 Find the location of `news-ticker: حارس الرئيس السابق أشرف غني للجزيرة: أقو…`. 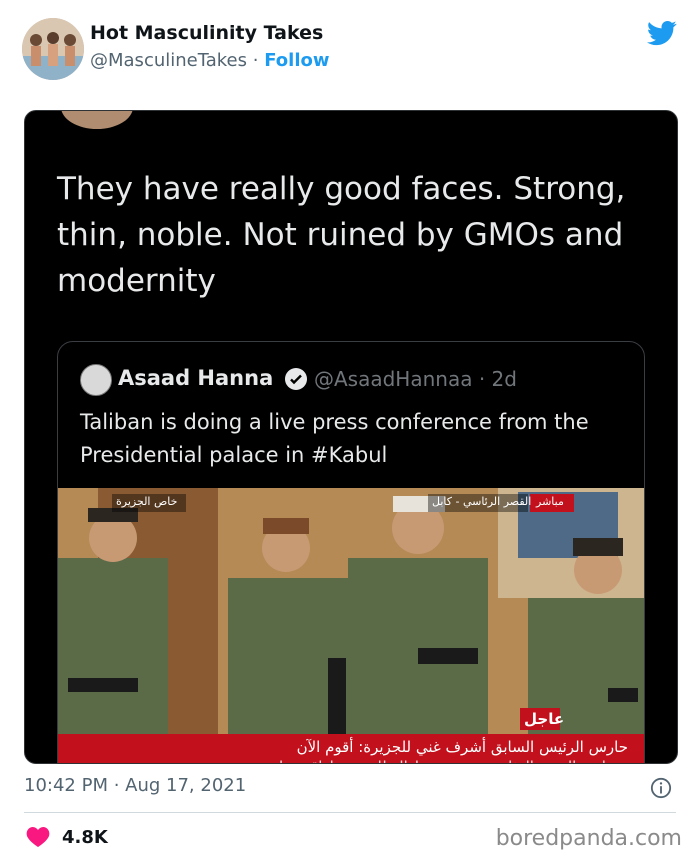

news-ticker: حارس الرئيس السابق أشرف غني للجزيرة: أقو… is located at coordinates (351, 748).